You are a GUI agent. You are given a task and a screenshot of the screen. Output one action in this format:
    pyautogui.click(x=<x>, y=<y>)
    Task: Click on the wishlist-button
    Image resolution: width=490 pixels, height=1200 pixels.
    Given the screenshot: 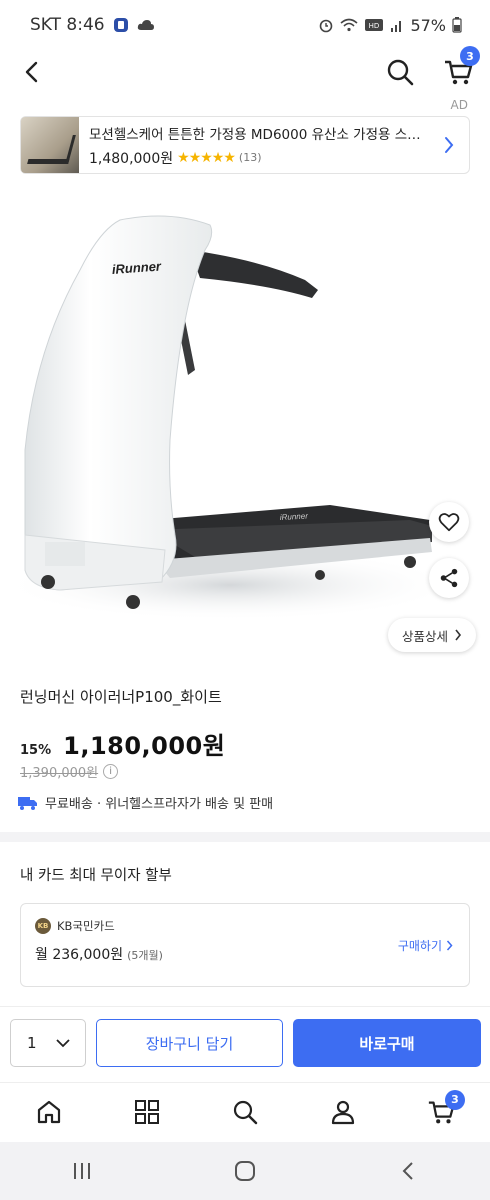 What is the action you would take?
    pyautogui.click(x=449, y=522)
    